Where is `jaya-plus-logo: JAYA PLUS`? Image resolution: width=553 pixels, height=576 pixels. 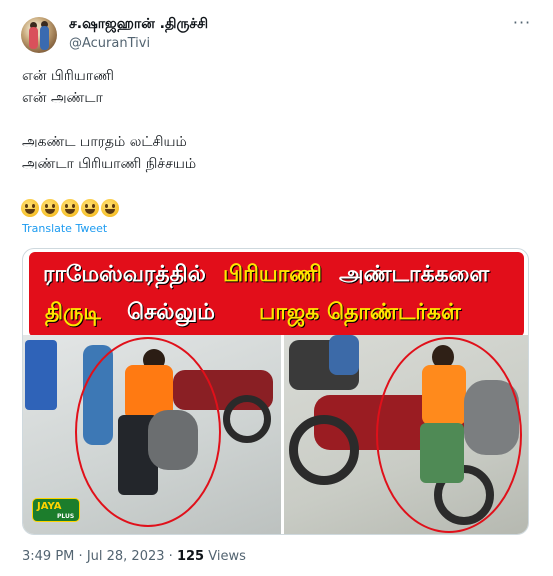 jaya-plus-logo: JAYA PLUS is located at coordinates (56, 510).